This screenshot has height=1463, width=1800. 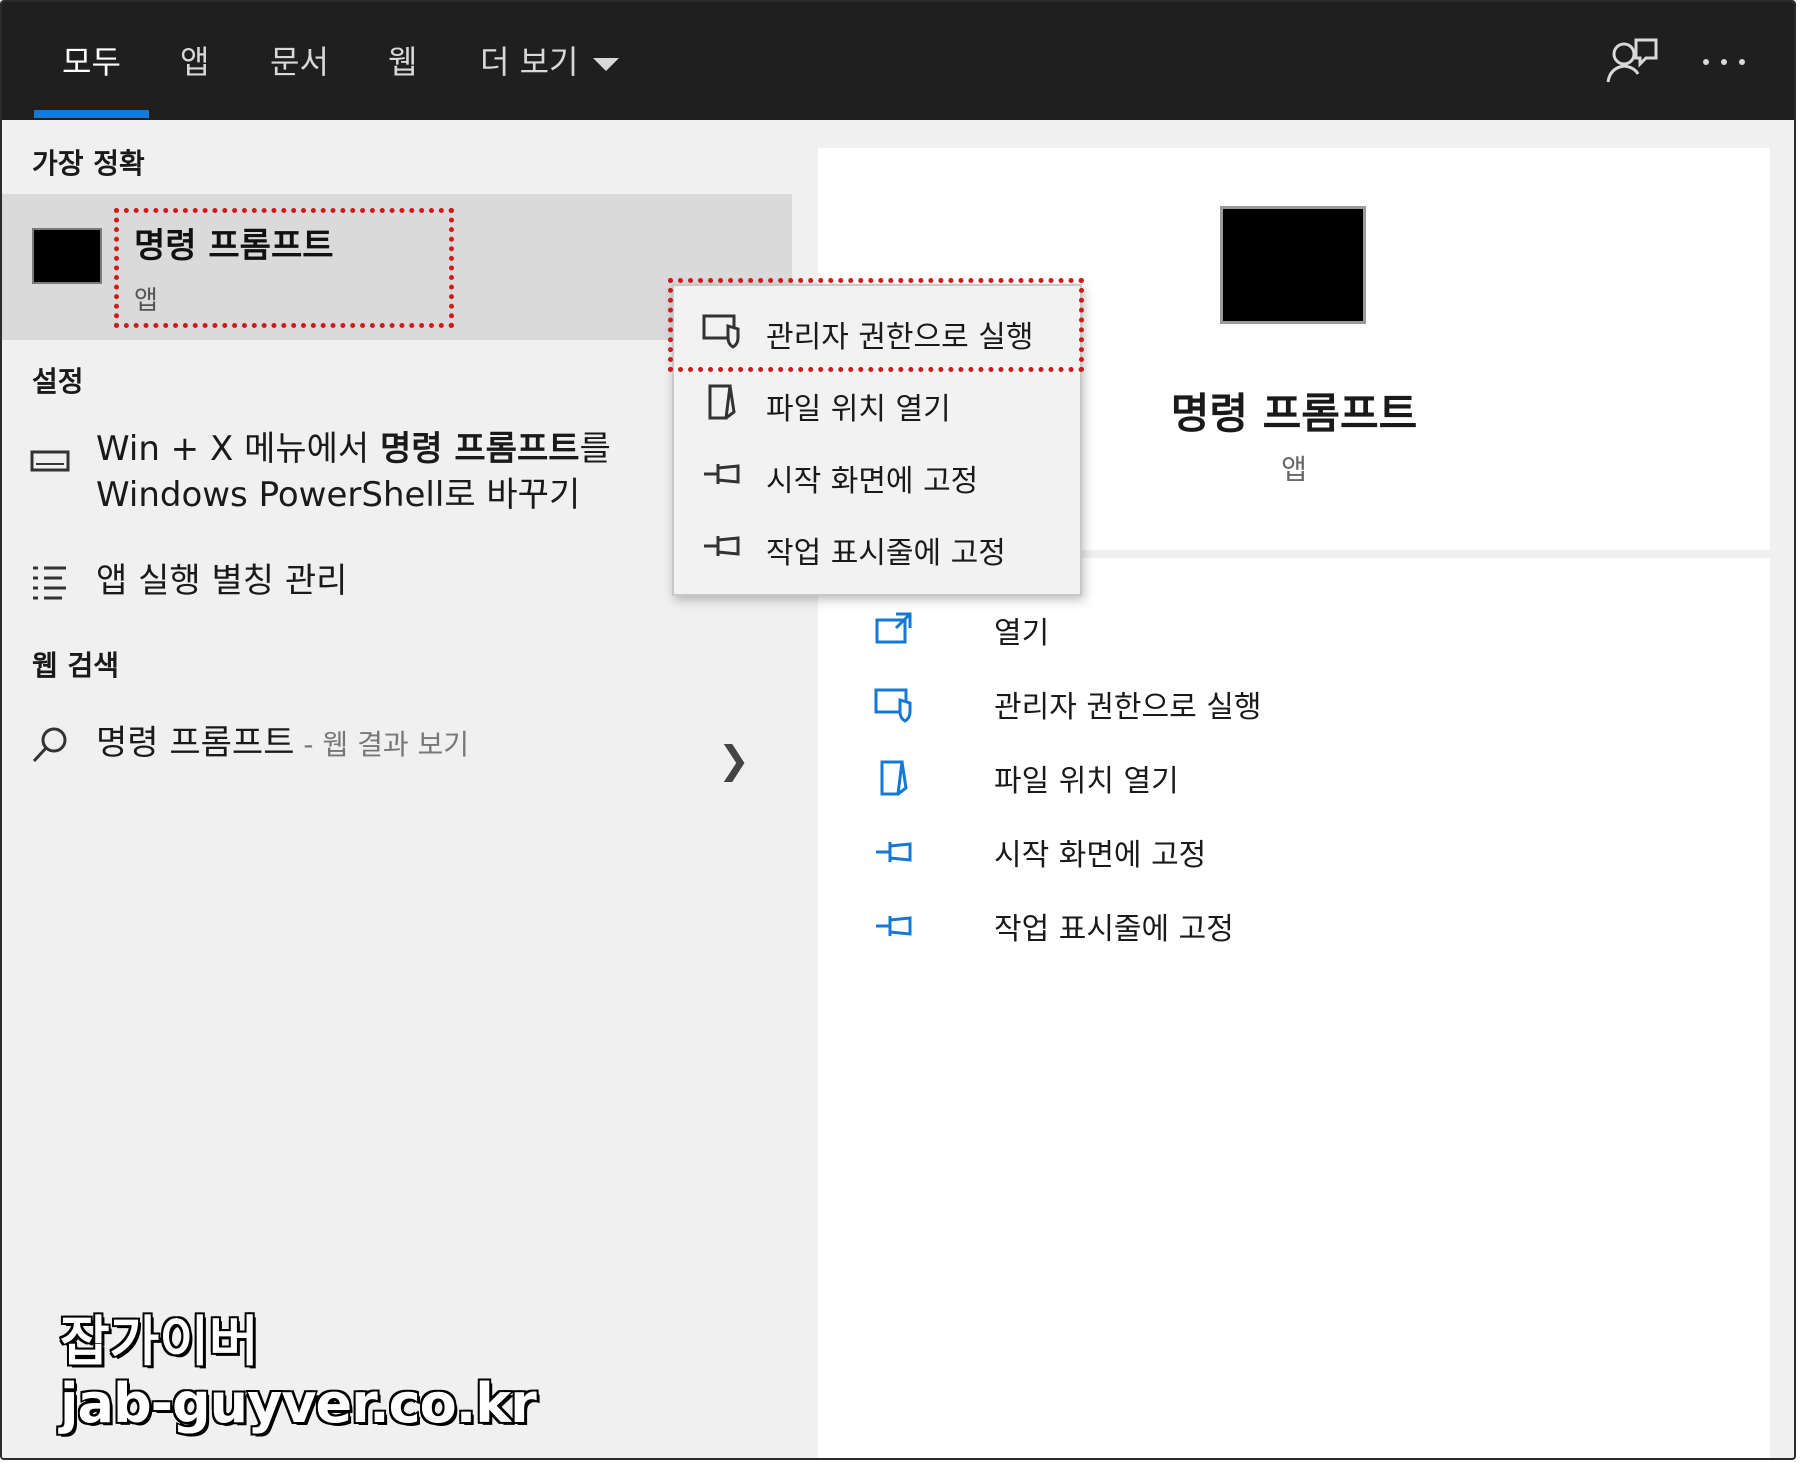 I want to click on ctx-run-as-admin: 관리자 권한으로 실행, so click(x=877, y=330).